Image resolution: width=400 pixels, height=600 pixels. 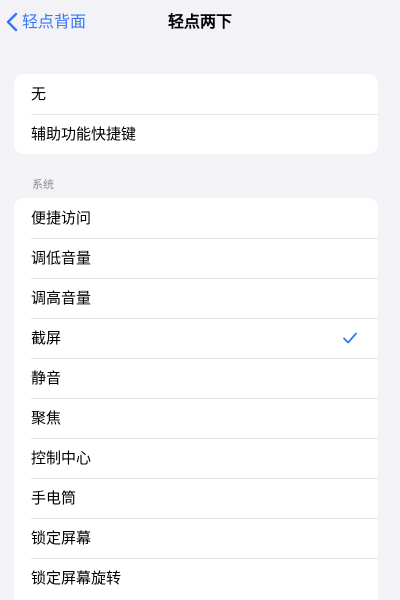 I want to click on option-group-main: 无 辅助功能快捷键, so click(x=196, y=114).